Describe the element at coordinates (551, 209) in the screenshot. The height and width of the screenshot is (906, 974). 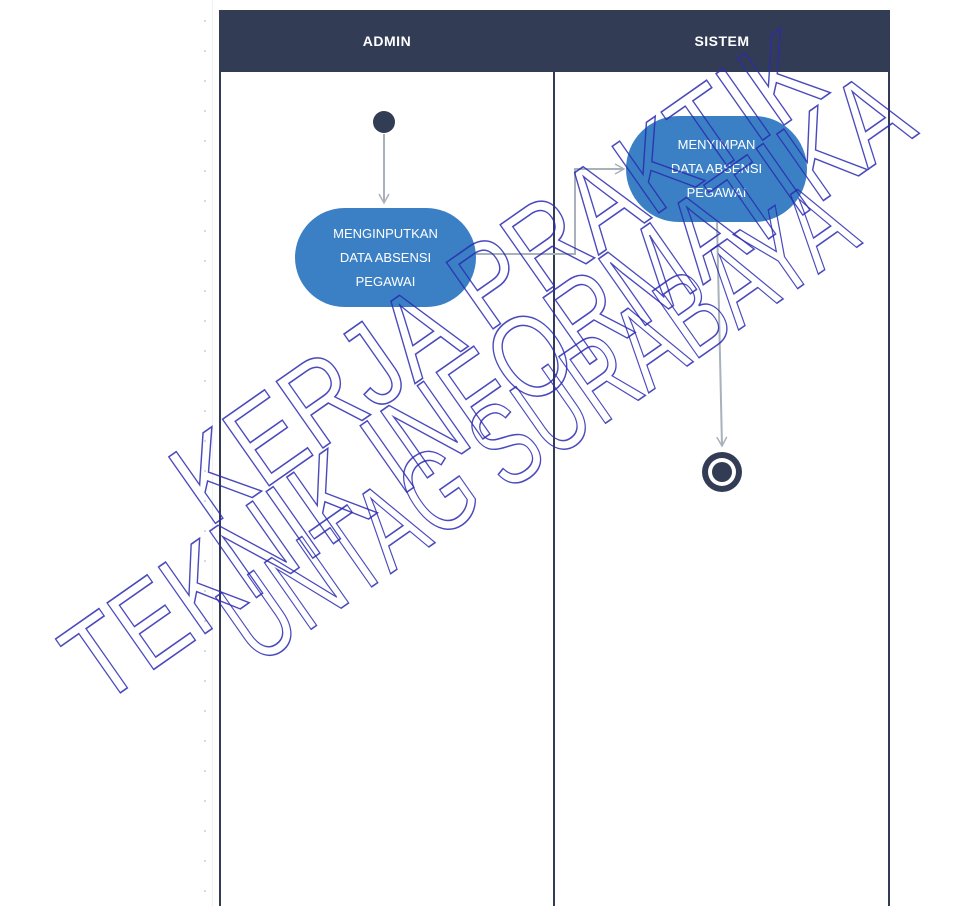
I see `flow-input-to-save` at that location.